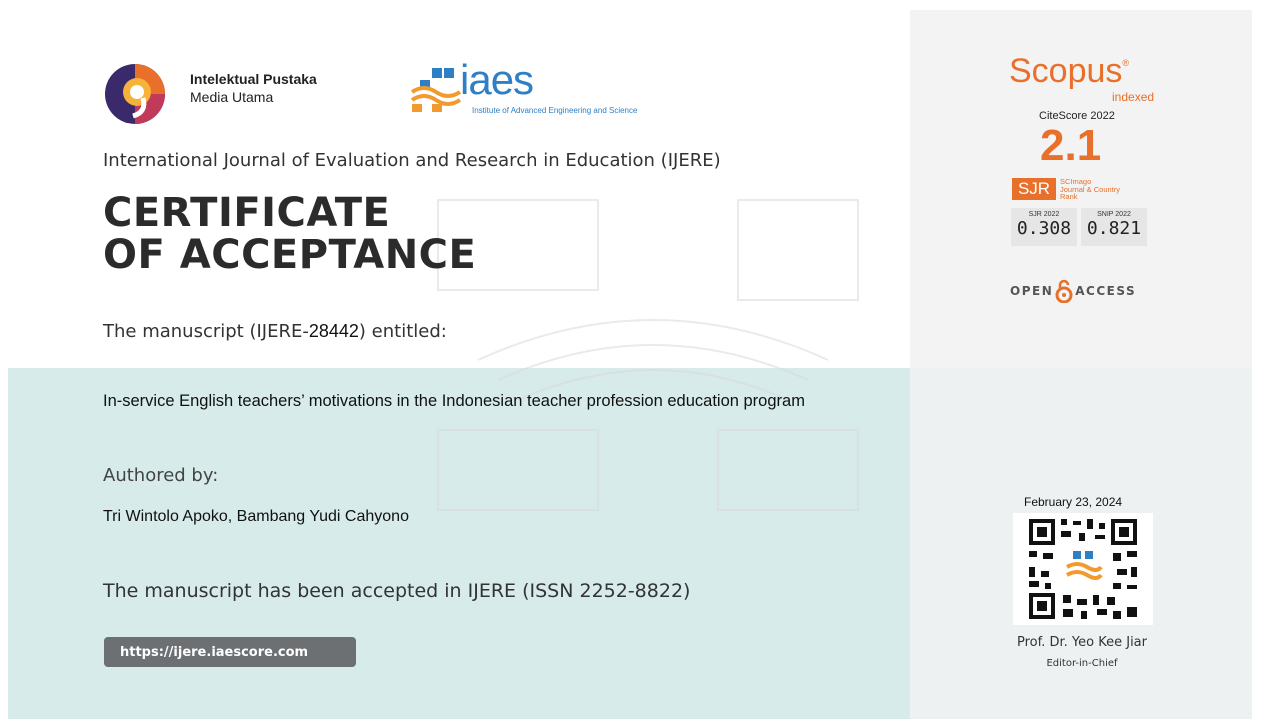  What do you see at coordinates (1044, 214) in the screenshot?
I see `sjr-metric-label: SJR 2022` at bounding box center [1044, 214].